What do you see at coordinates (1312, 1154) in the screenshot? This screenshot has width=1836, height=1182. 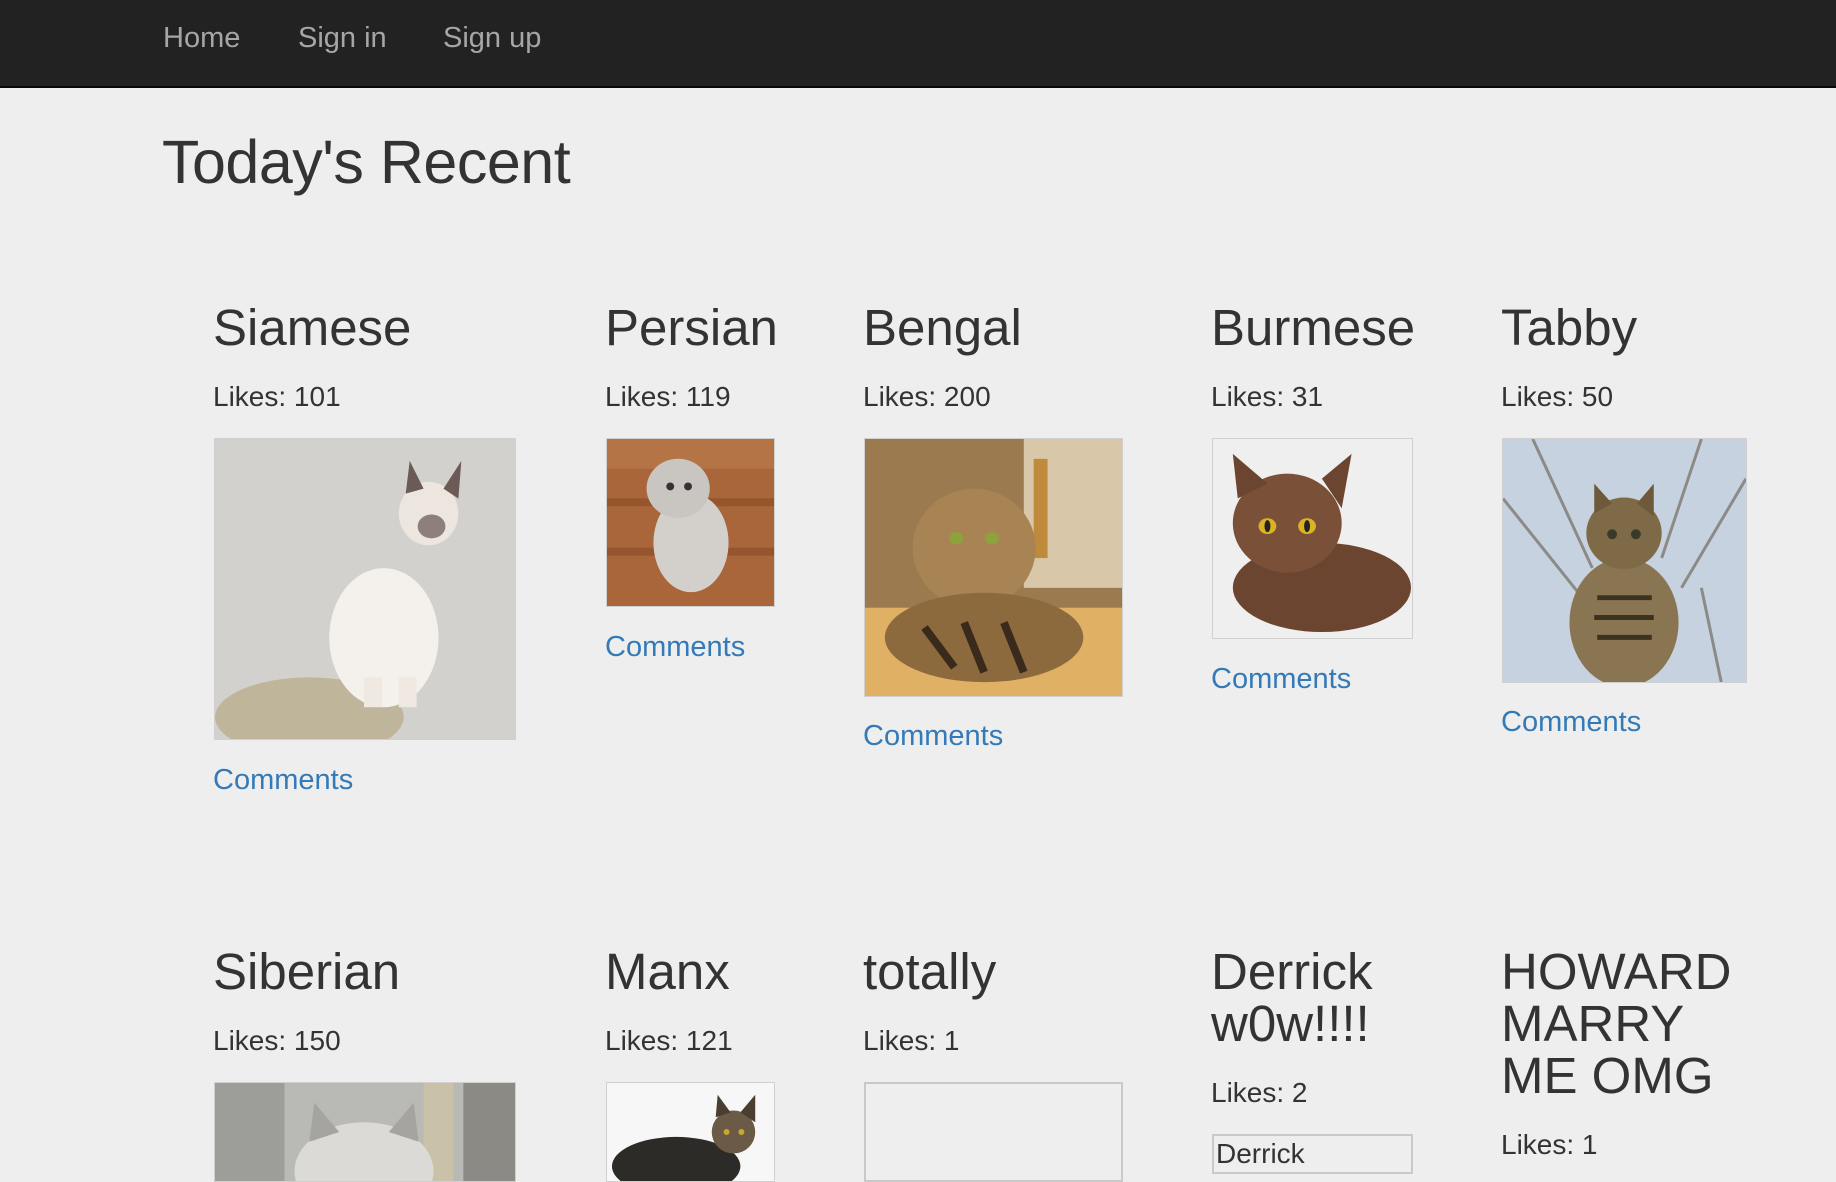 I see `broken-image: Derrick` at bounding box center [1312, 1154].